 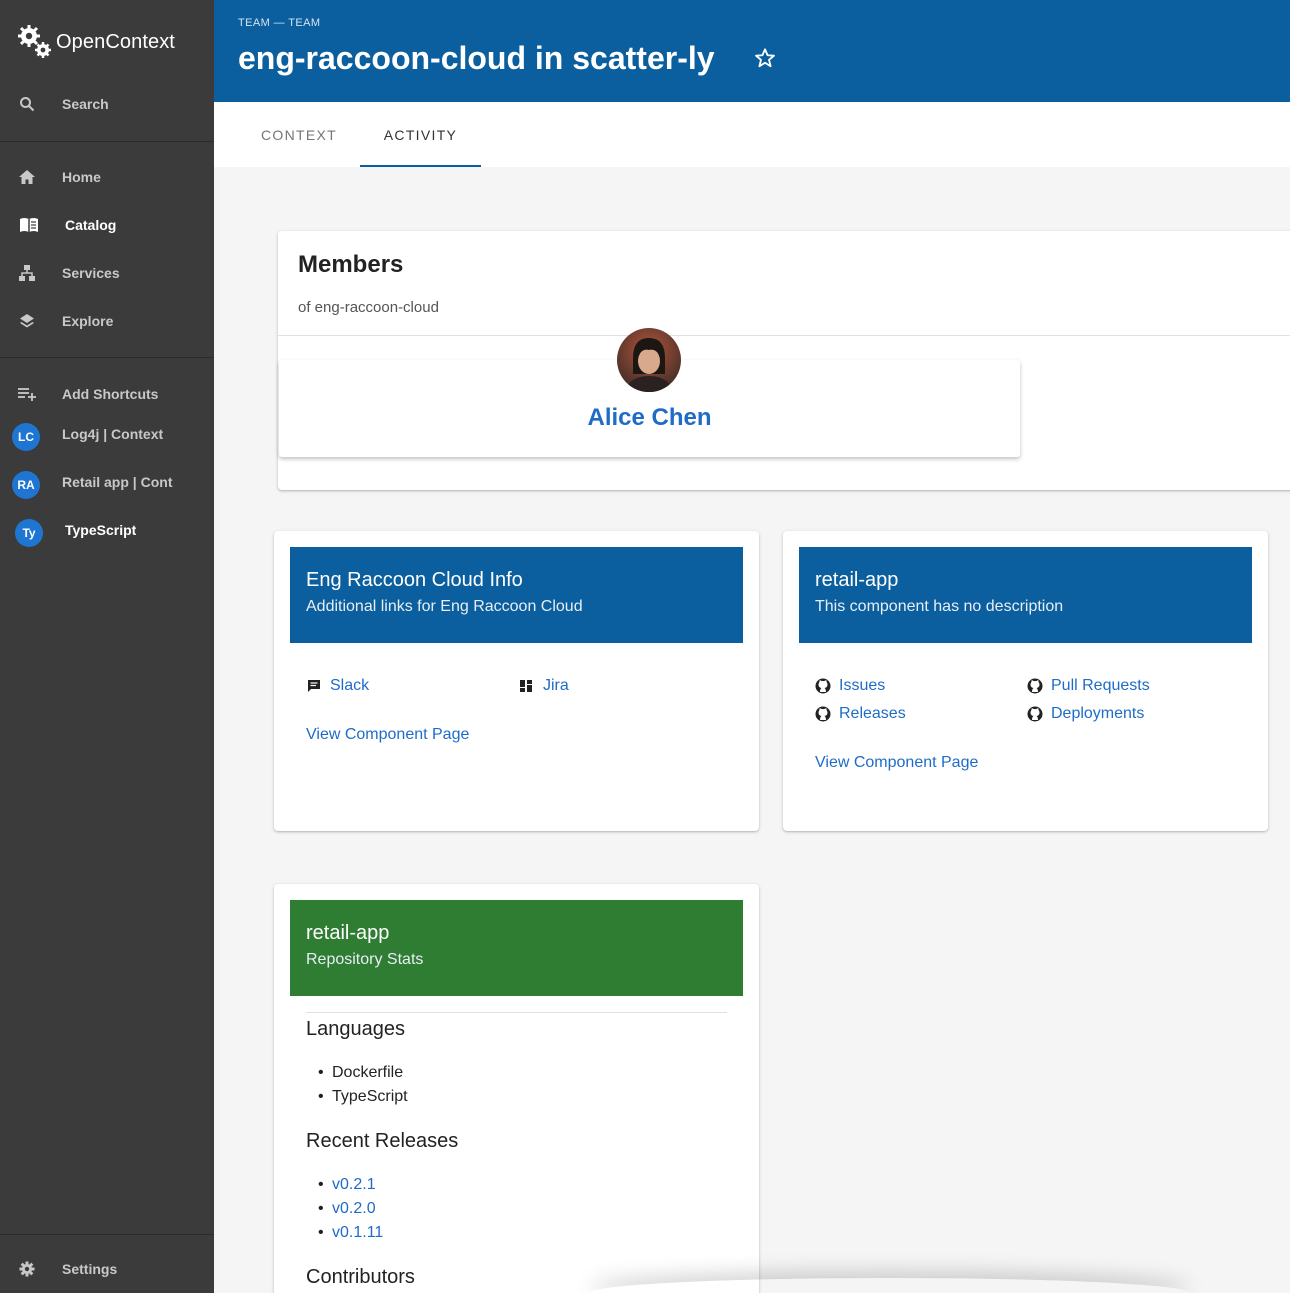 What do you see at coordinates (355, 1029) in the screenshot?
I see `languages-heading: Languages` at bounding box center [355, 1029].